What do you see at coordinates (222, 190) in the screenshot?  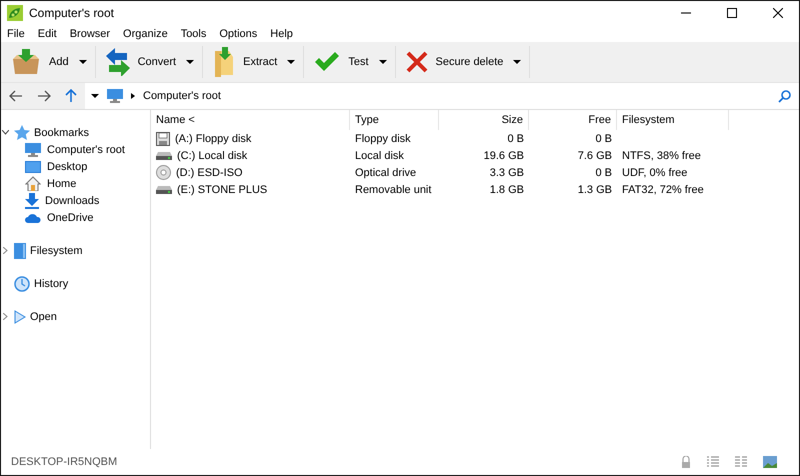 I see `table-cell: (E:) STONE PLUS` at bounding box center [222, 190].